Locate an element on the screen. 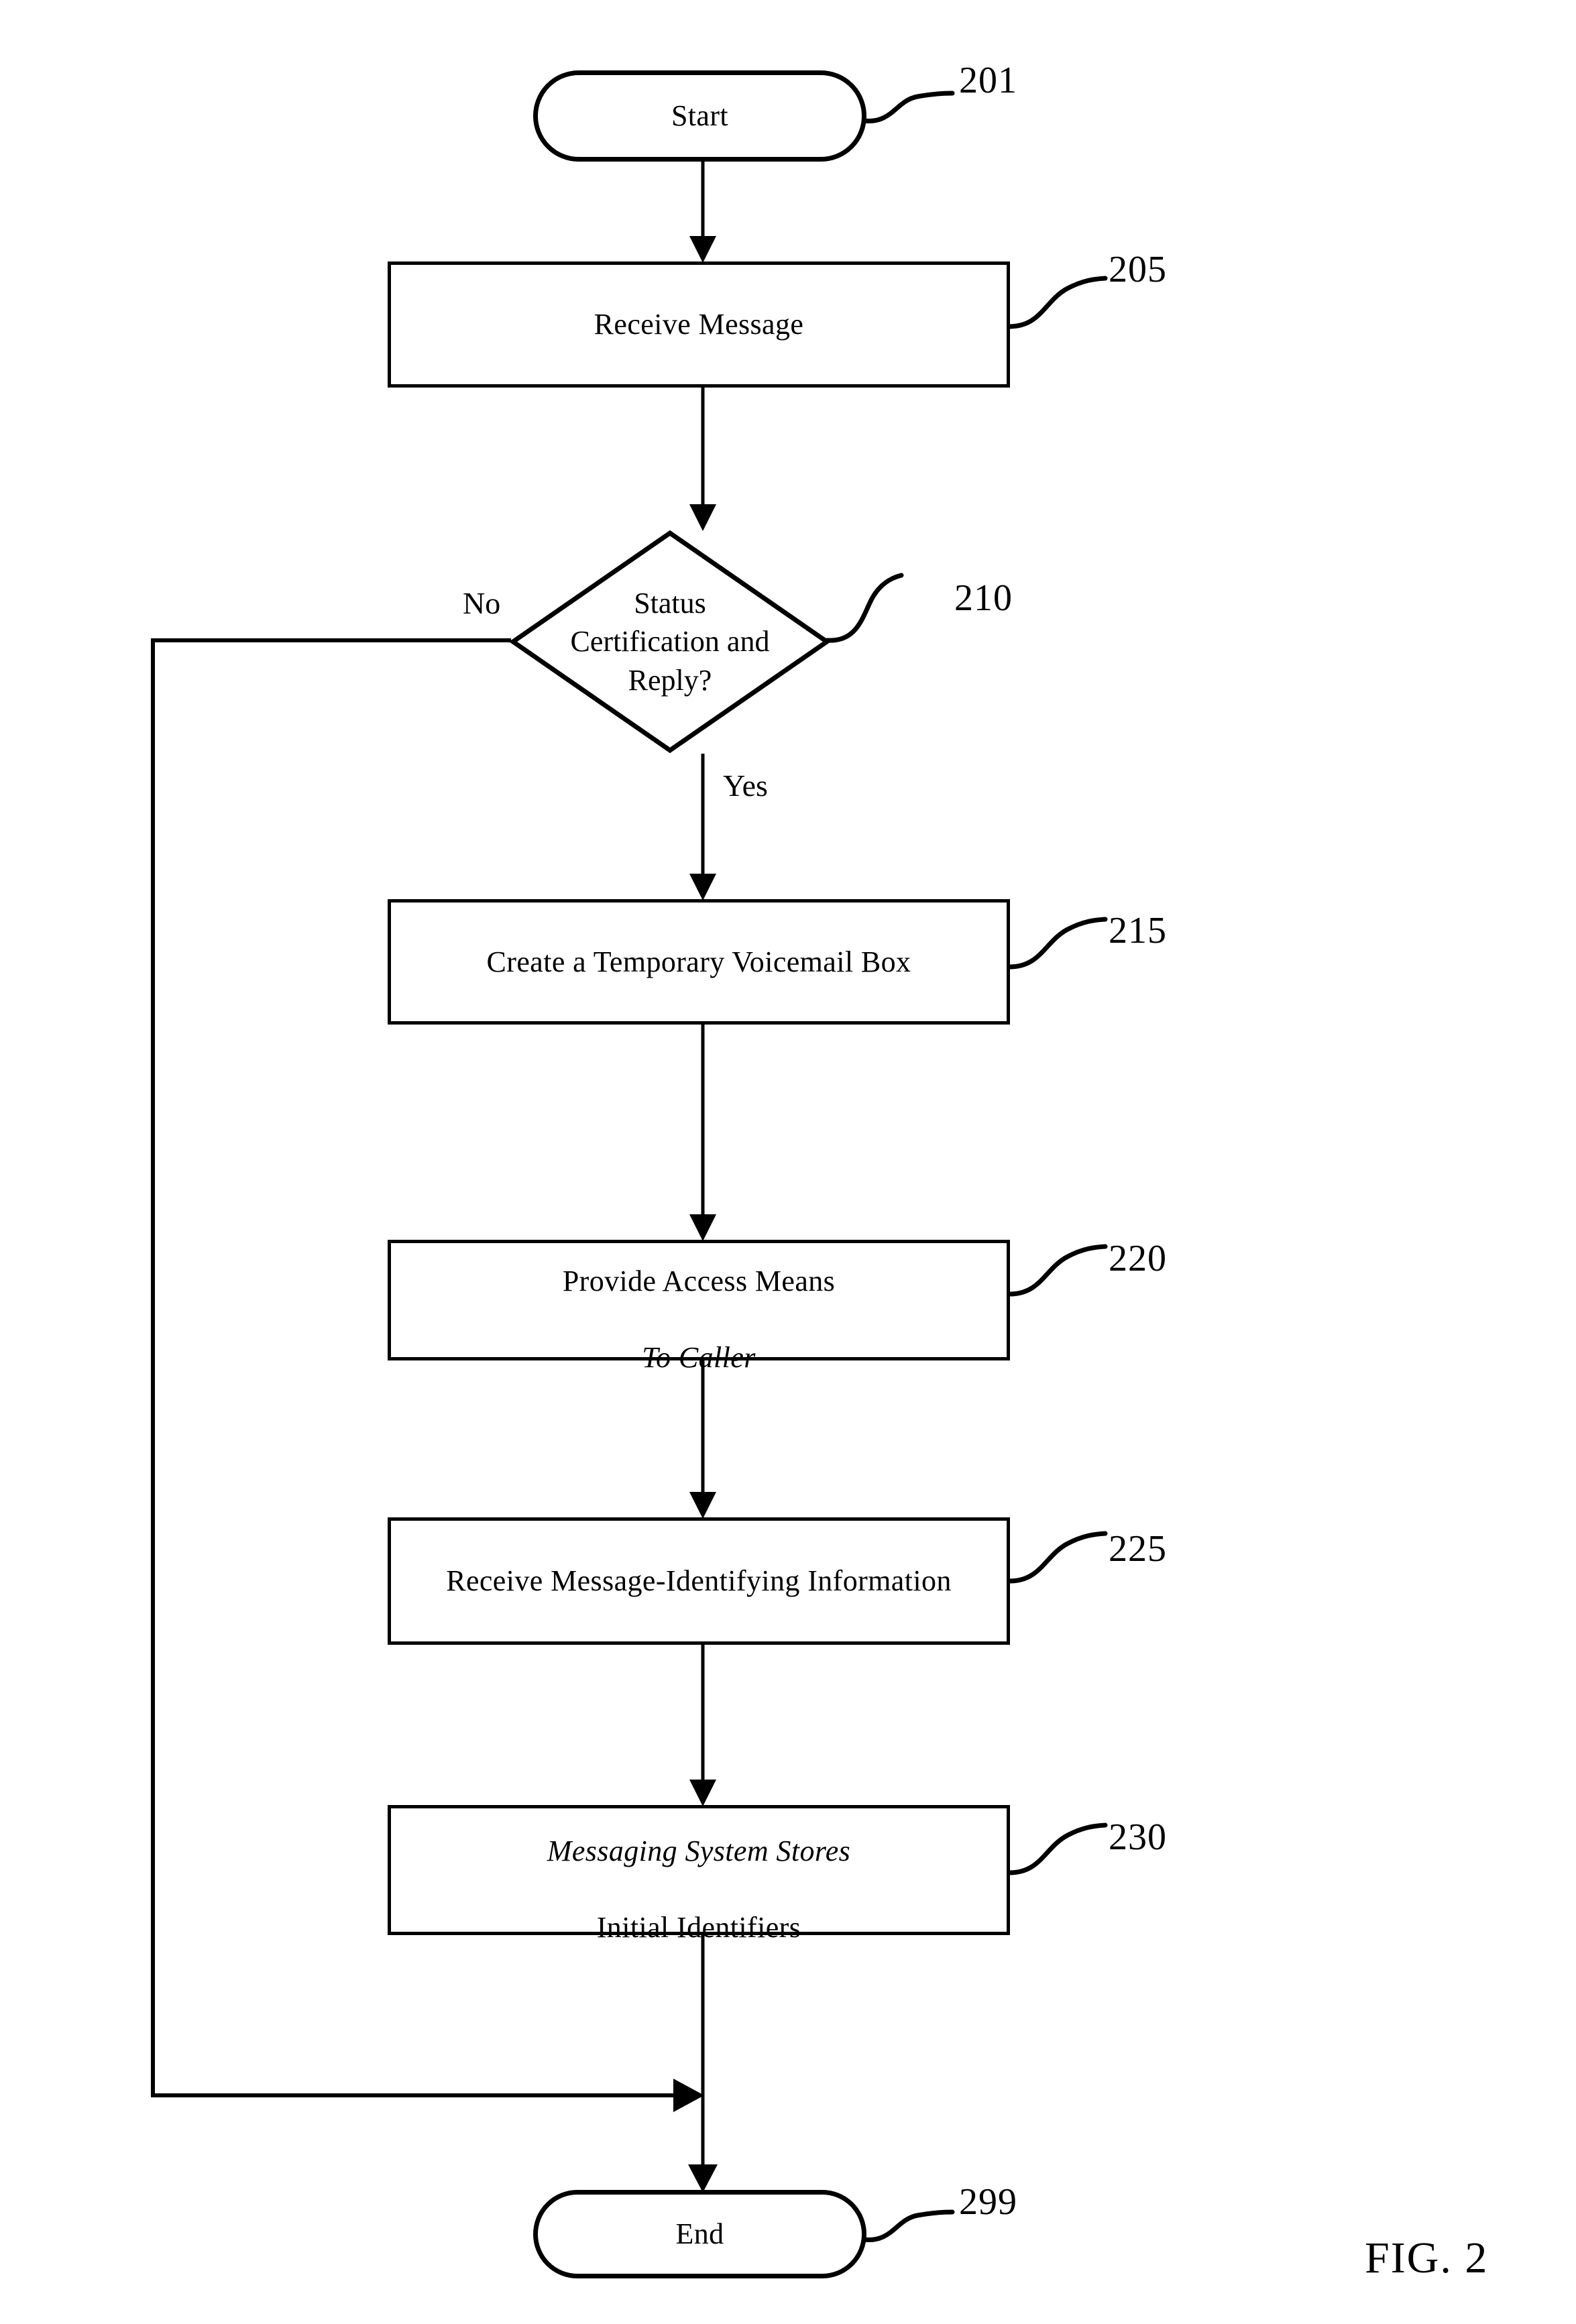  reference-numeral-220: 220 is located at coordinates (1138, 1258).